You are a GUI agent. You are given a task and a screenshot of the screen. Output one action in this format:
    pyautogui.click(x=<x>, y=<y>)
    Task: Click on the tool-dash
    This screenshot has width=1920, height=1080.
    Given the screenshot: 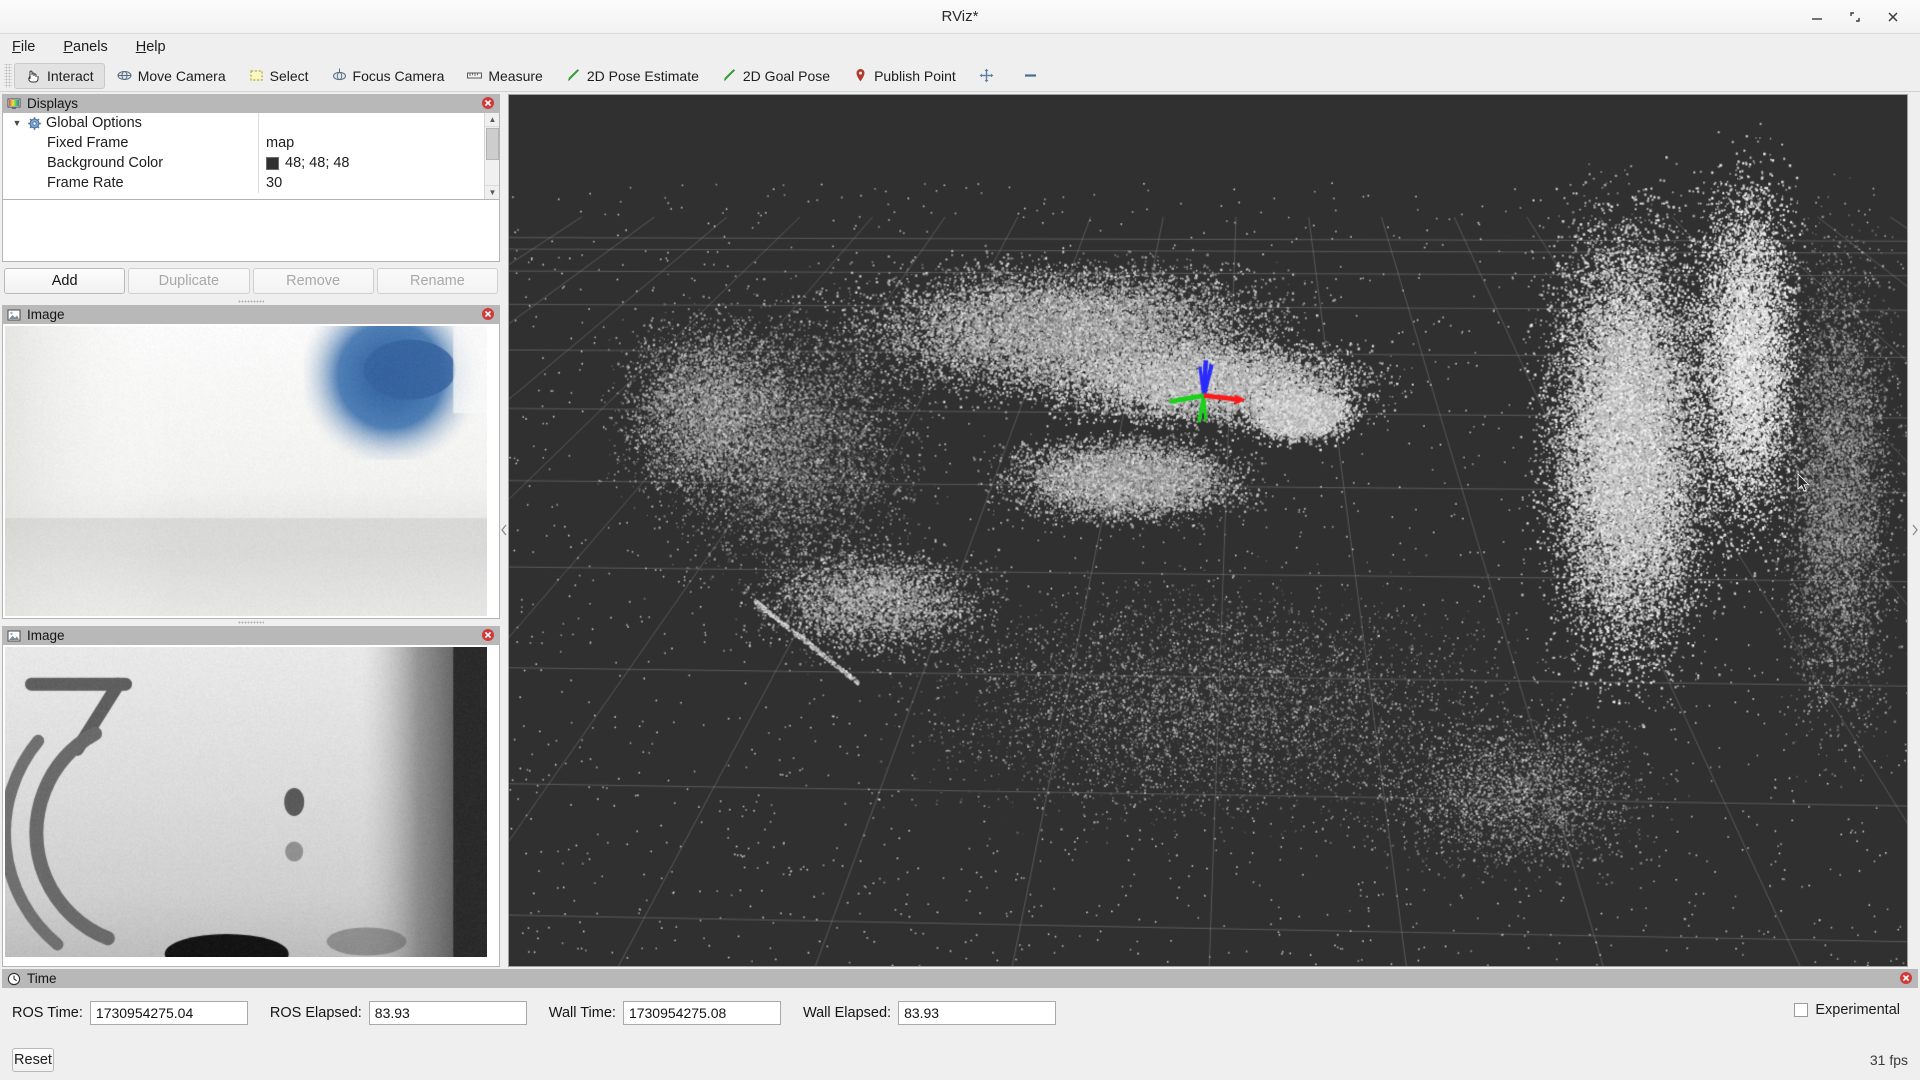 What is the action you would take?
    pyautogui.click(x=1033, y=76)
    